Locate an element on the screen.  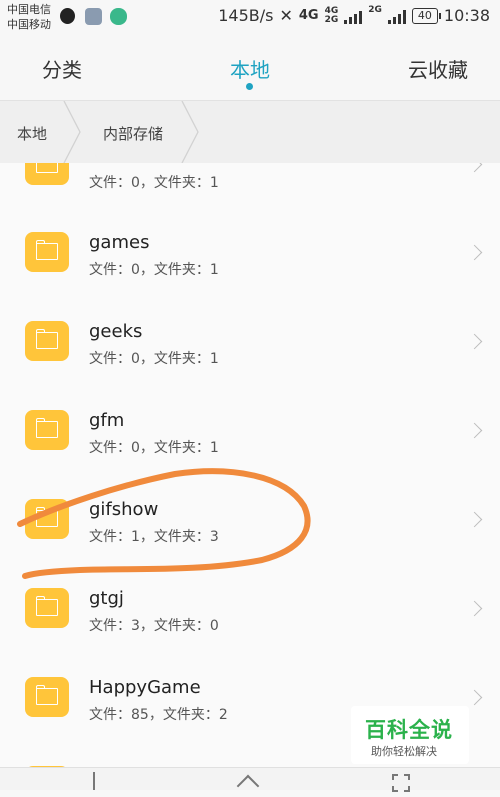
watermark-subtitle: 助你轻松解决 is located at coordinates (404, 751).